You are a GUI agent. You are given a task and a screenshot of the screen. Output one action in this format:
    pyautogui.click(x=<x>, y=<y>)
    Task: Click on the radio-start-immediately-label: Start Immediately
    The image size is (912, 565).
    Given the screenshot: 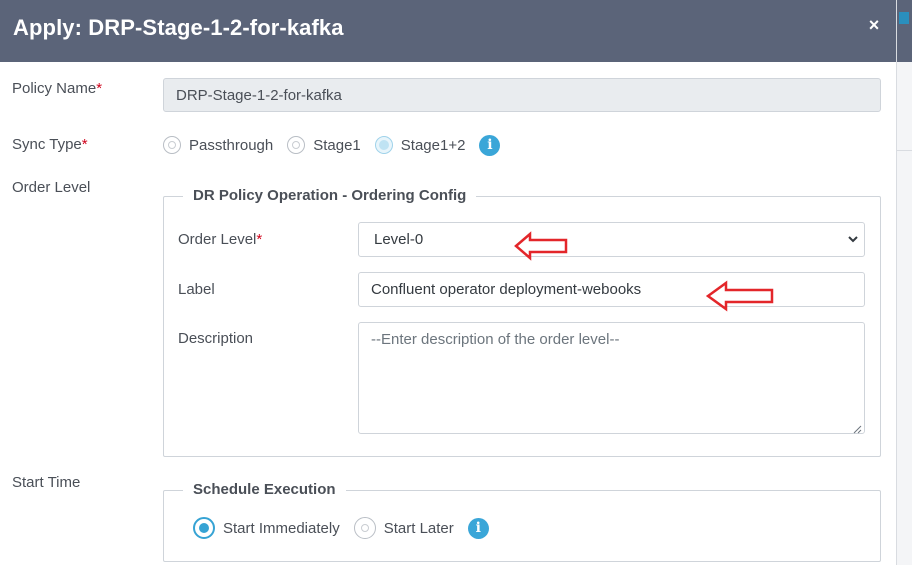 What is the action you would take?
    pyautogui.click(x=281, y=528)
    